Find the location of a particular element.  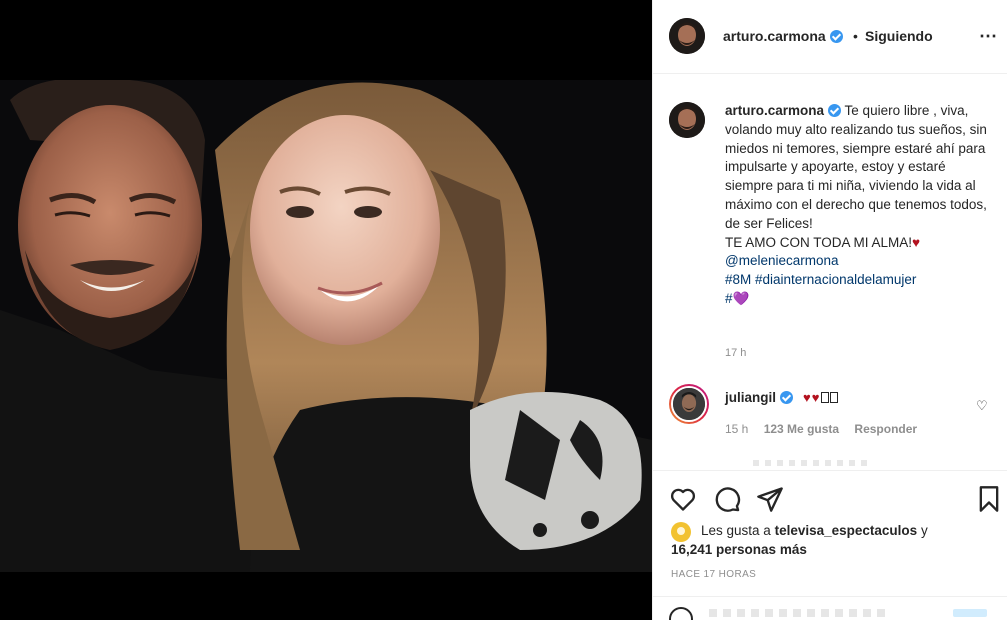

love-text: TE AMO CON TODA MI ALMA! is located at coordinates (819, 242).